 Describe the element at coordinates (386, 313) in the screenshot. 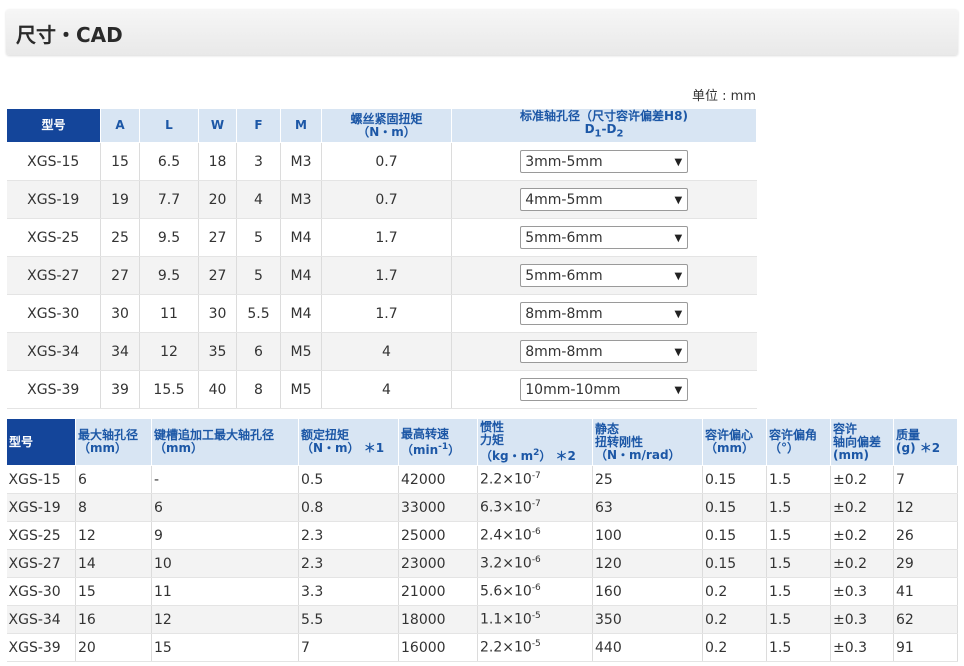

I see `cell-torque: 1.7` at that location.